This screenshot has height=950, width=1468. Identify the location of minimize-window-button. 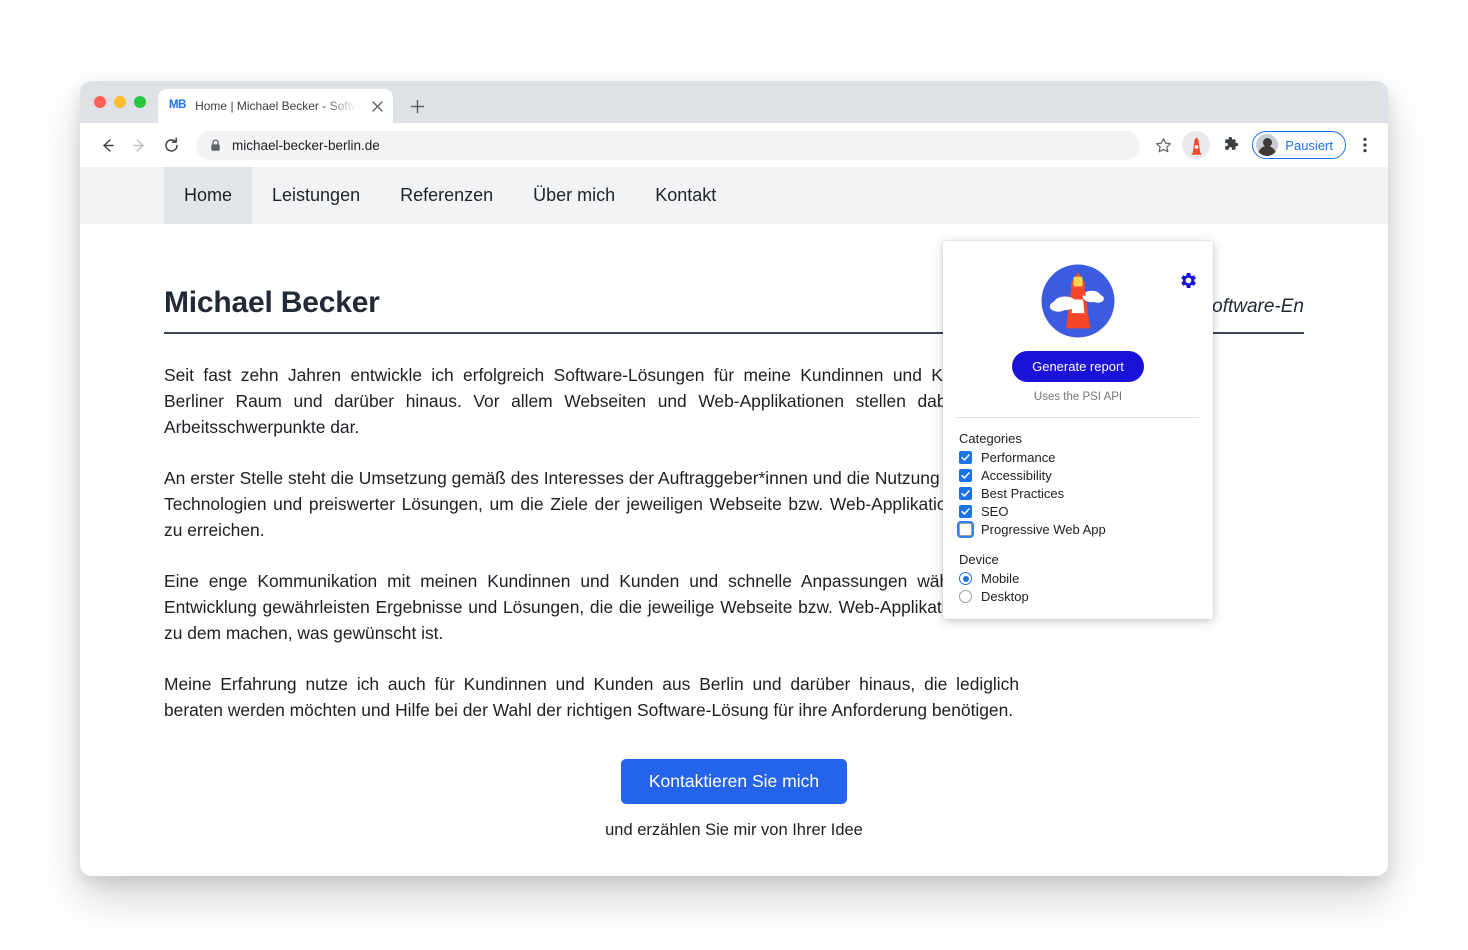
(120, 102).